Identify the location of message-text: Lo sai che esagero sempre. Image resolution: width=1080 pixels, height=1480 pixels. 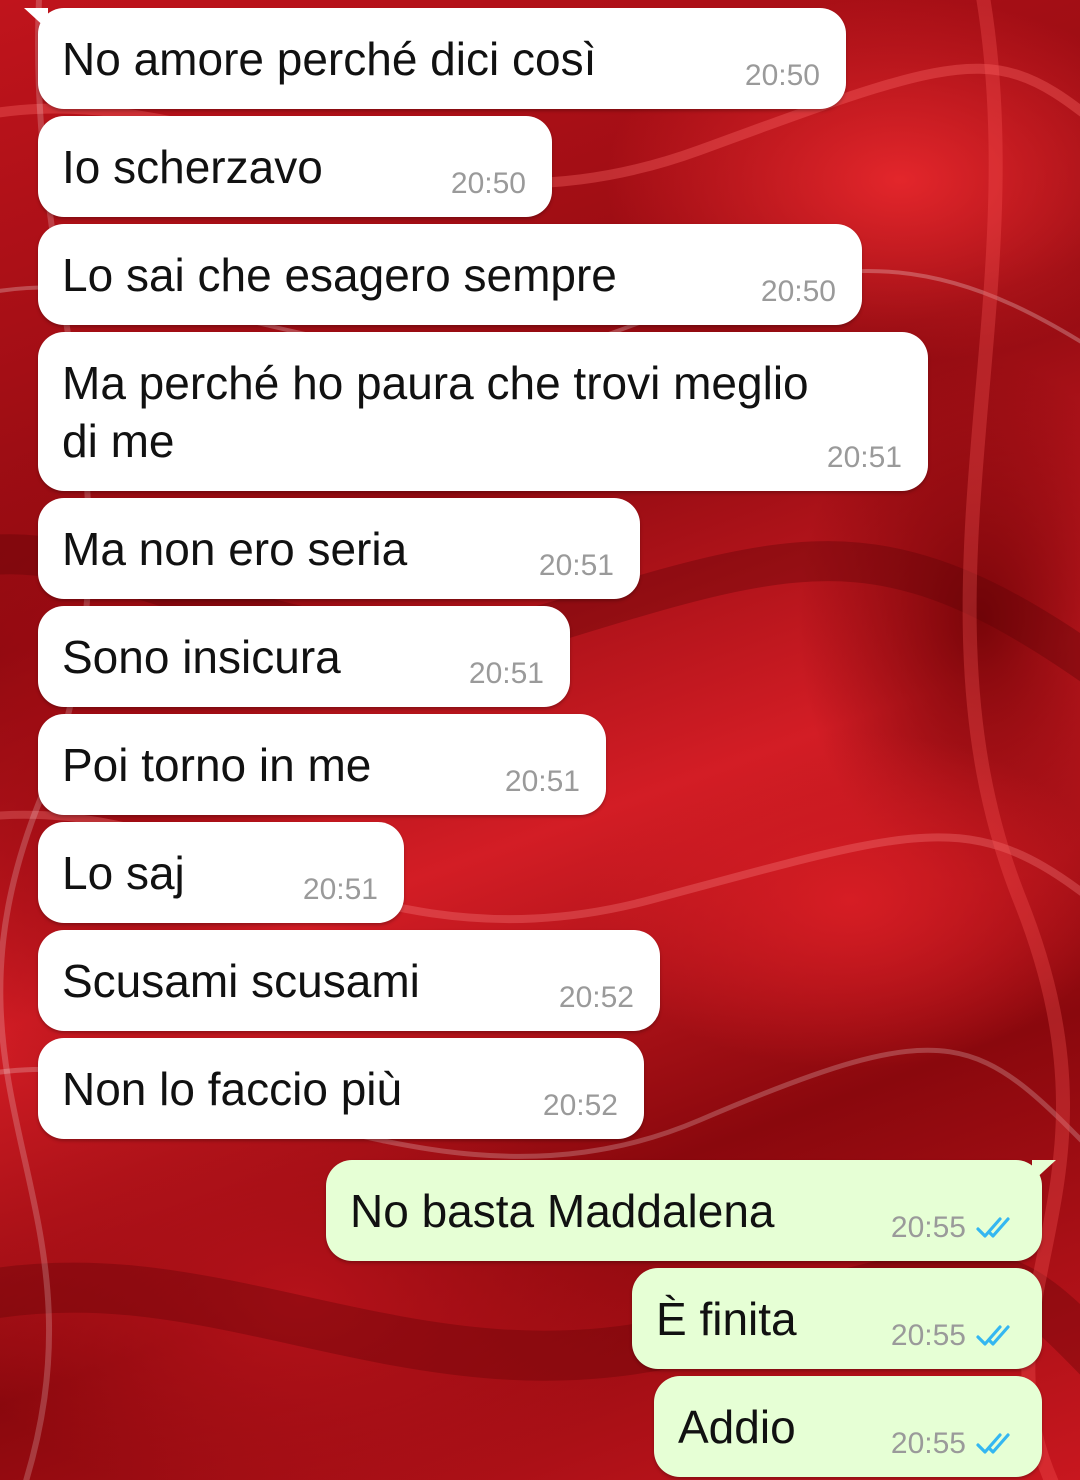
(339, 275).